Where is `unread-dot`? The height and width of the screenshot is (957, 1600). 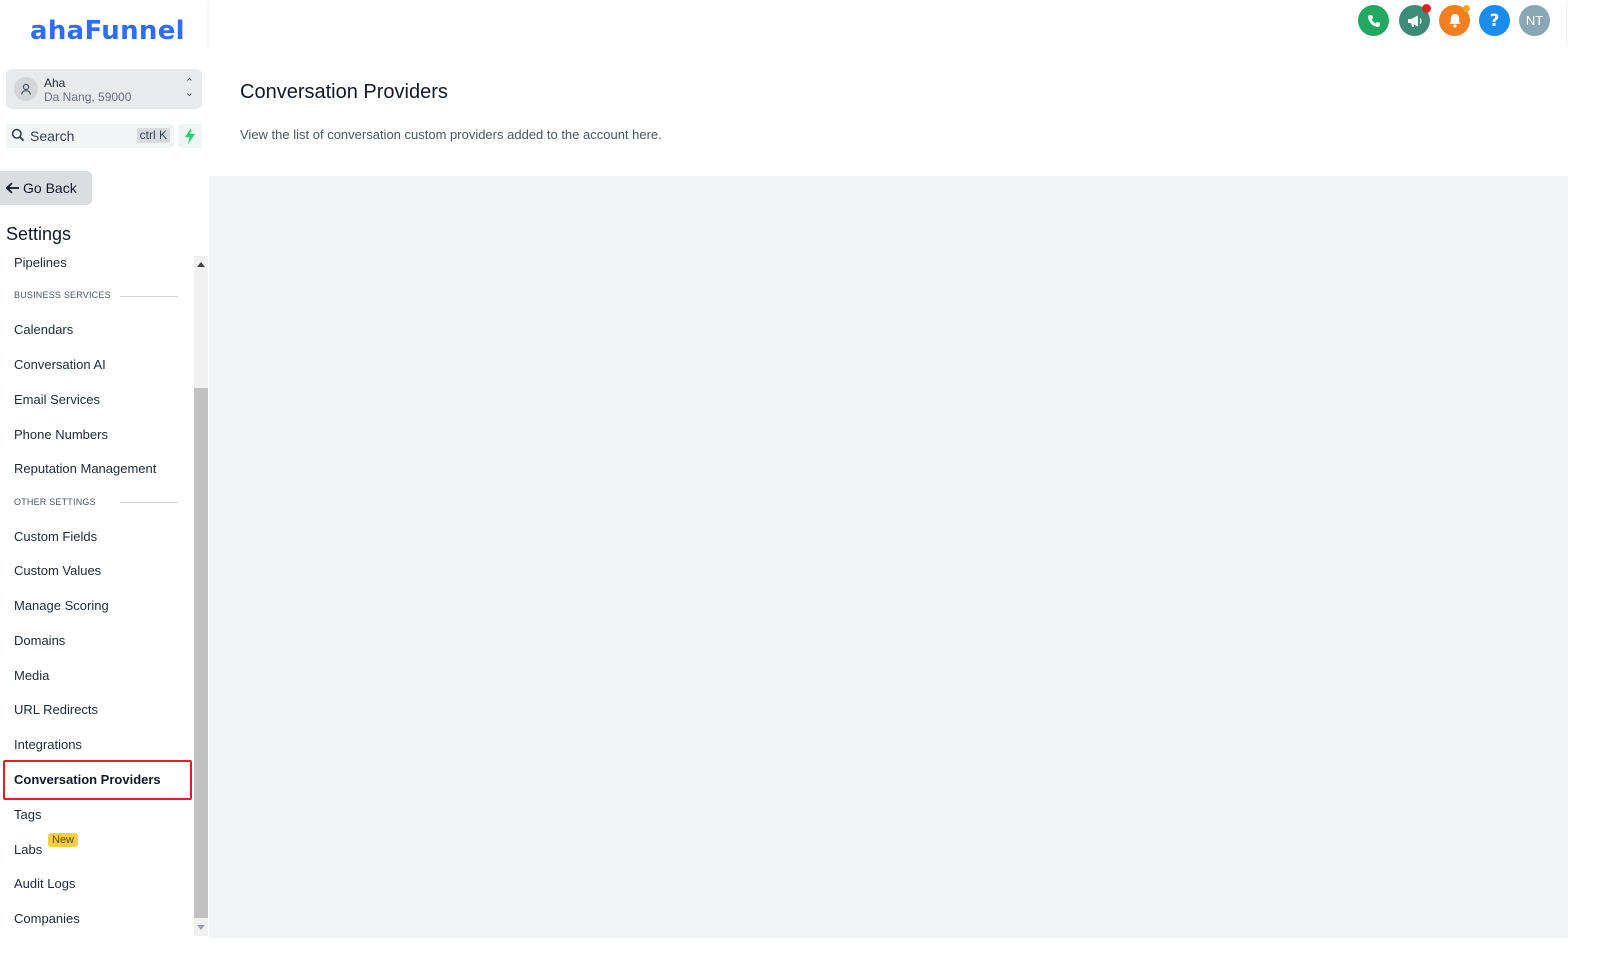 unread-dot is located at coordinates (1426, 8).